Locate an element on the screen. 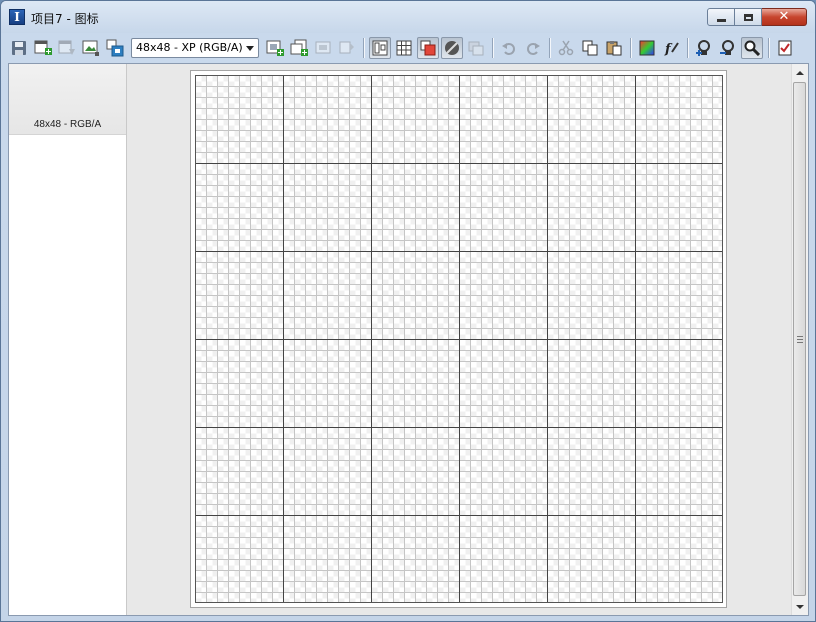 This screenshot has height=622, width=816. zoom-tool-icon is located at coordinates (752, 48).